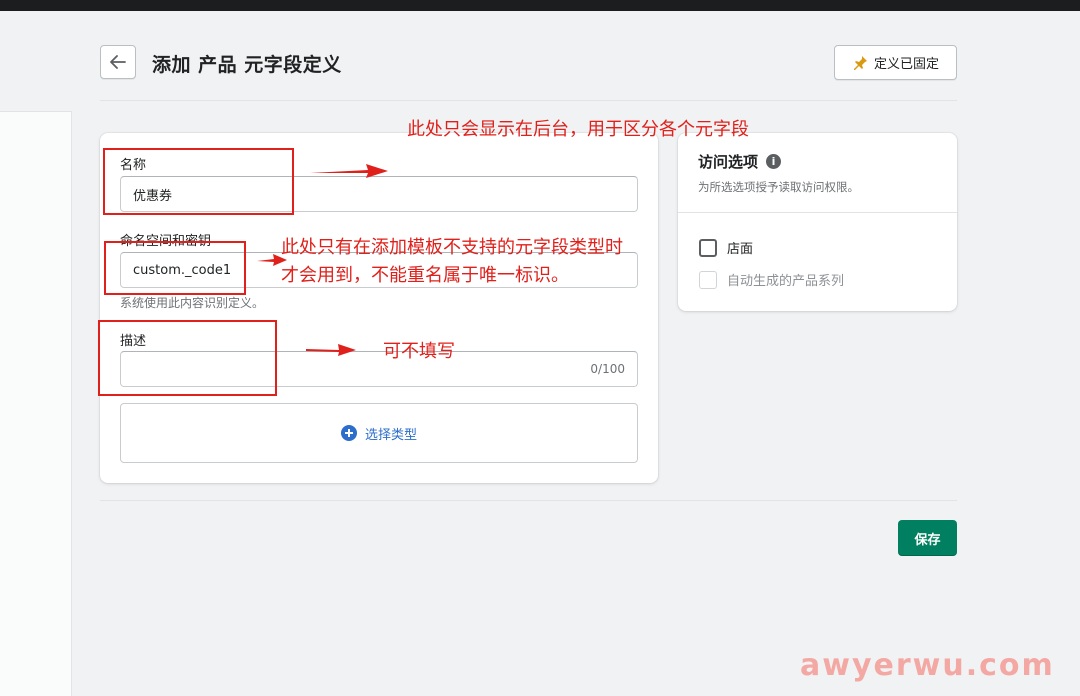 Image resolution: width=1080 pixels, height=696 pixels. I want to click on left-nav-selected, so click(36, 76).